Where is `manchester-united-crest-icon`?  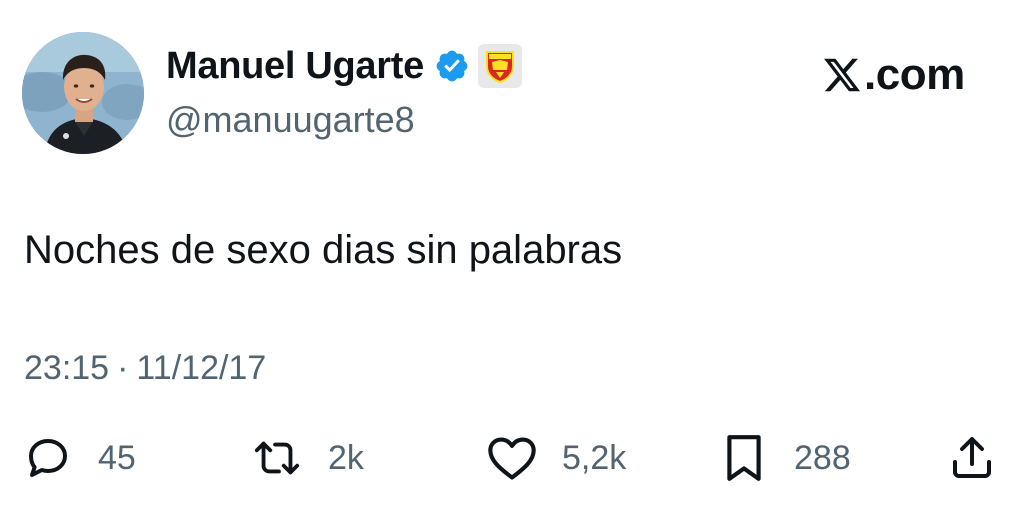 manchester-united-crest-icon is located at coordinates (499, 67).